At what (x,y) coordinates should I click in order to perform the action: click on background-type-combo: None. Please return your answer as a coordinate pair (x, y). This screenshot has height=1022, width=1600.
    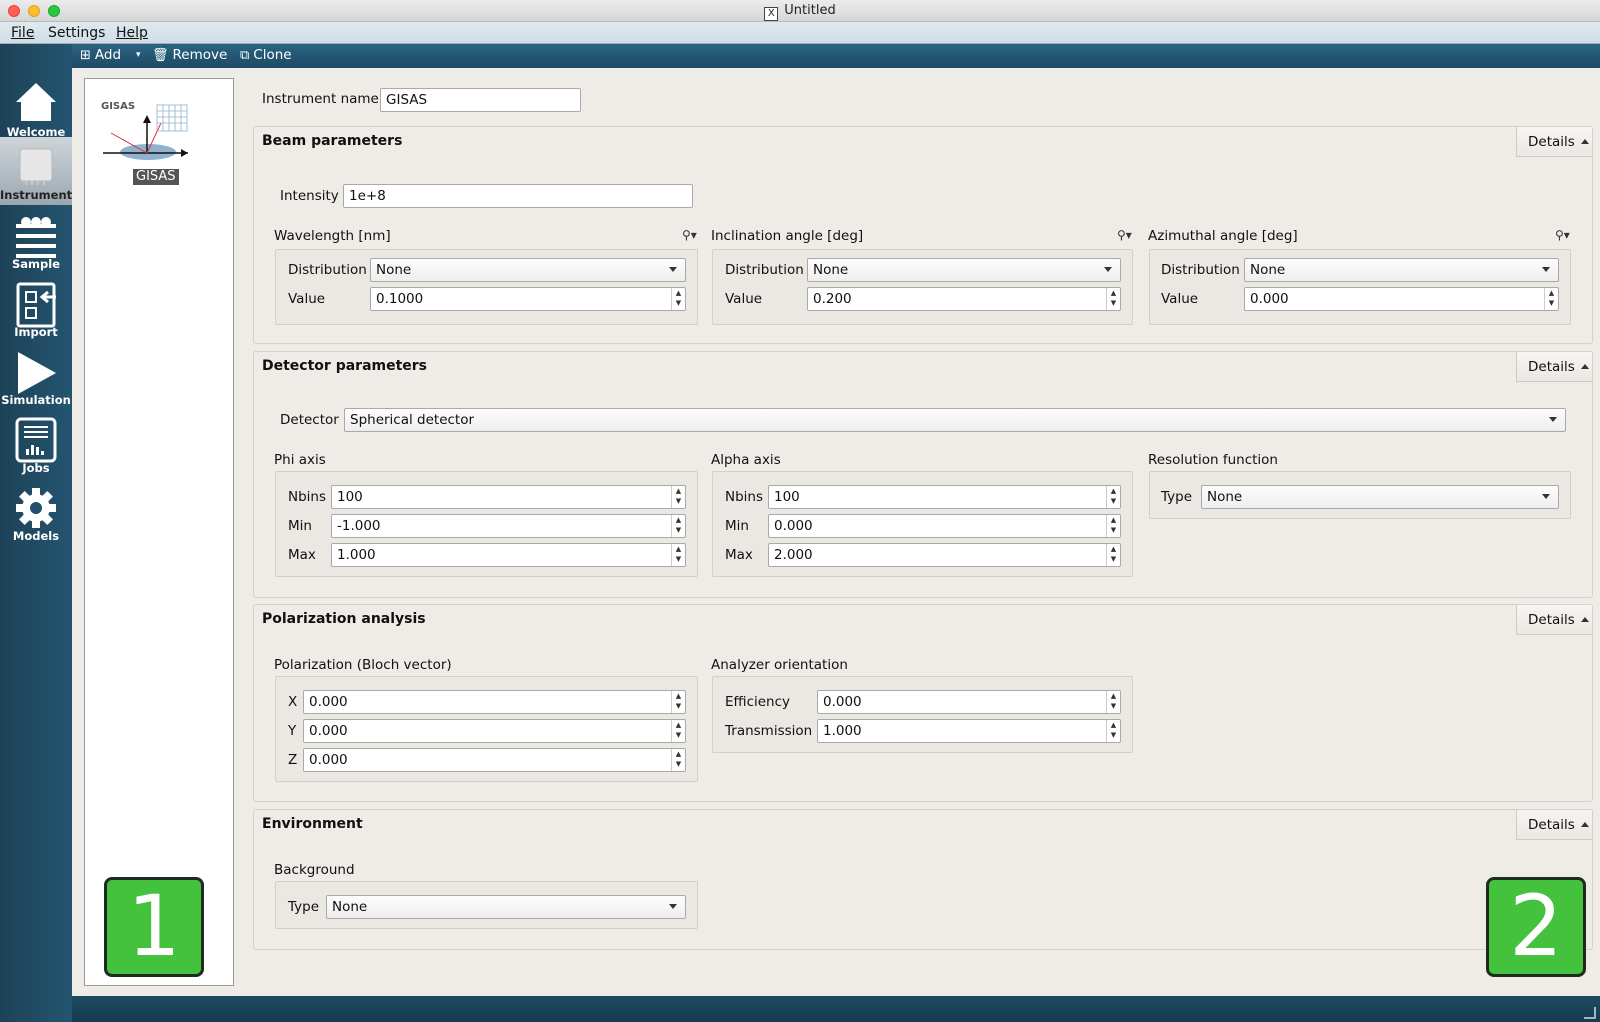
    Looking at the image, I should click on (506, 907).